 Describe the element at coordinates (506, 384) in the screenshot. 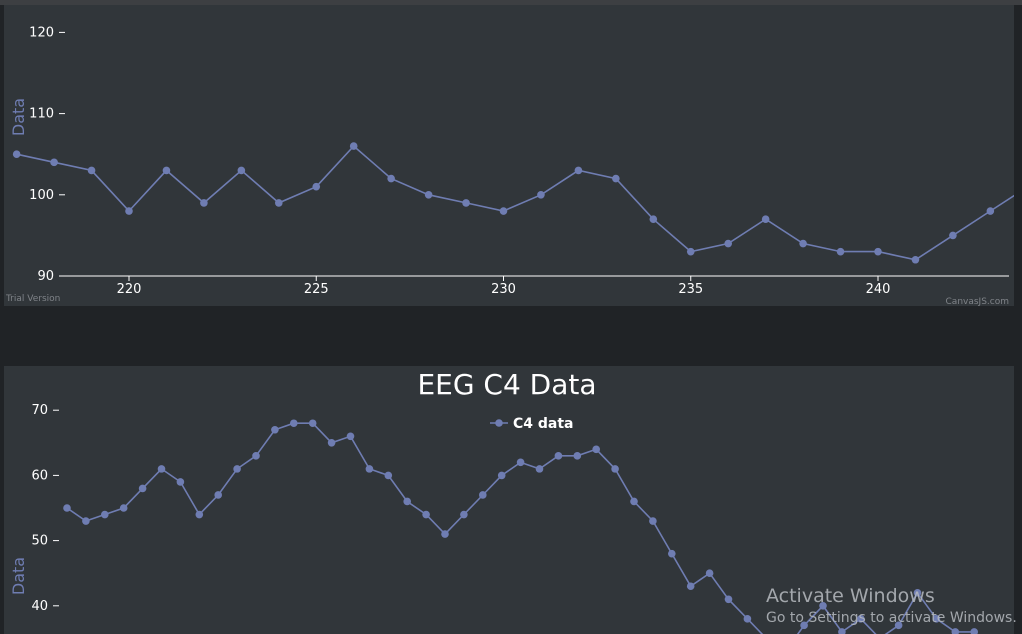

I see `chart-title: EEG C4 Data` at that location.